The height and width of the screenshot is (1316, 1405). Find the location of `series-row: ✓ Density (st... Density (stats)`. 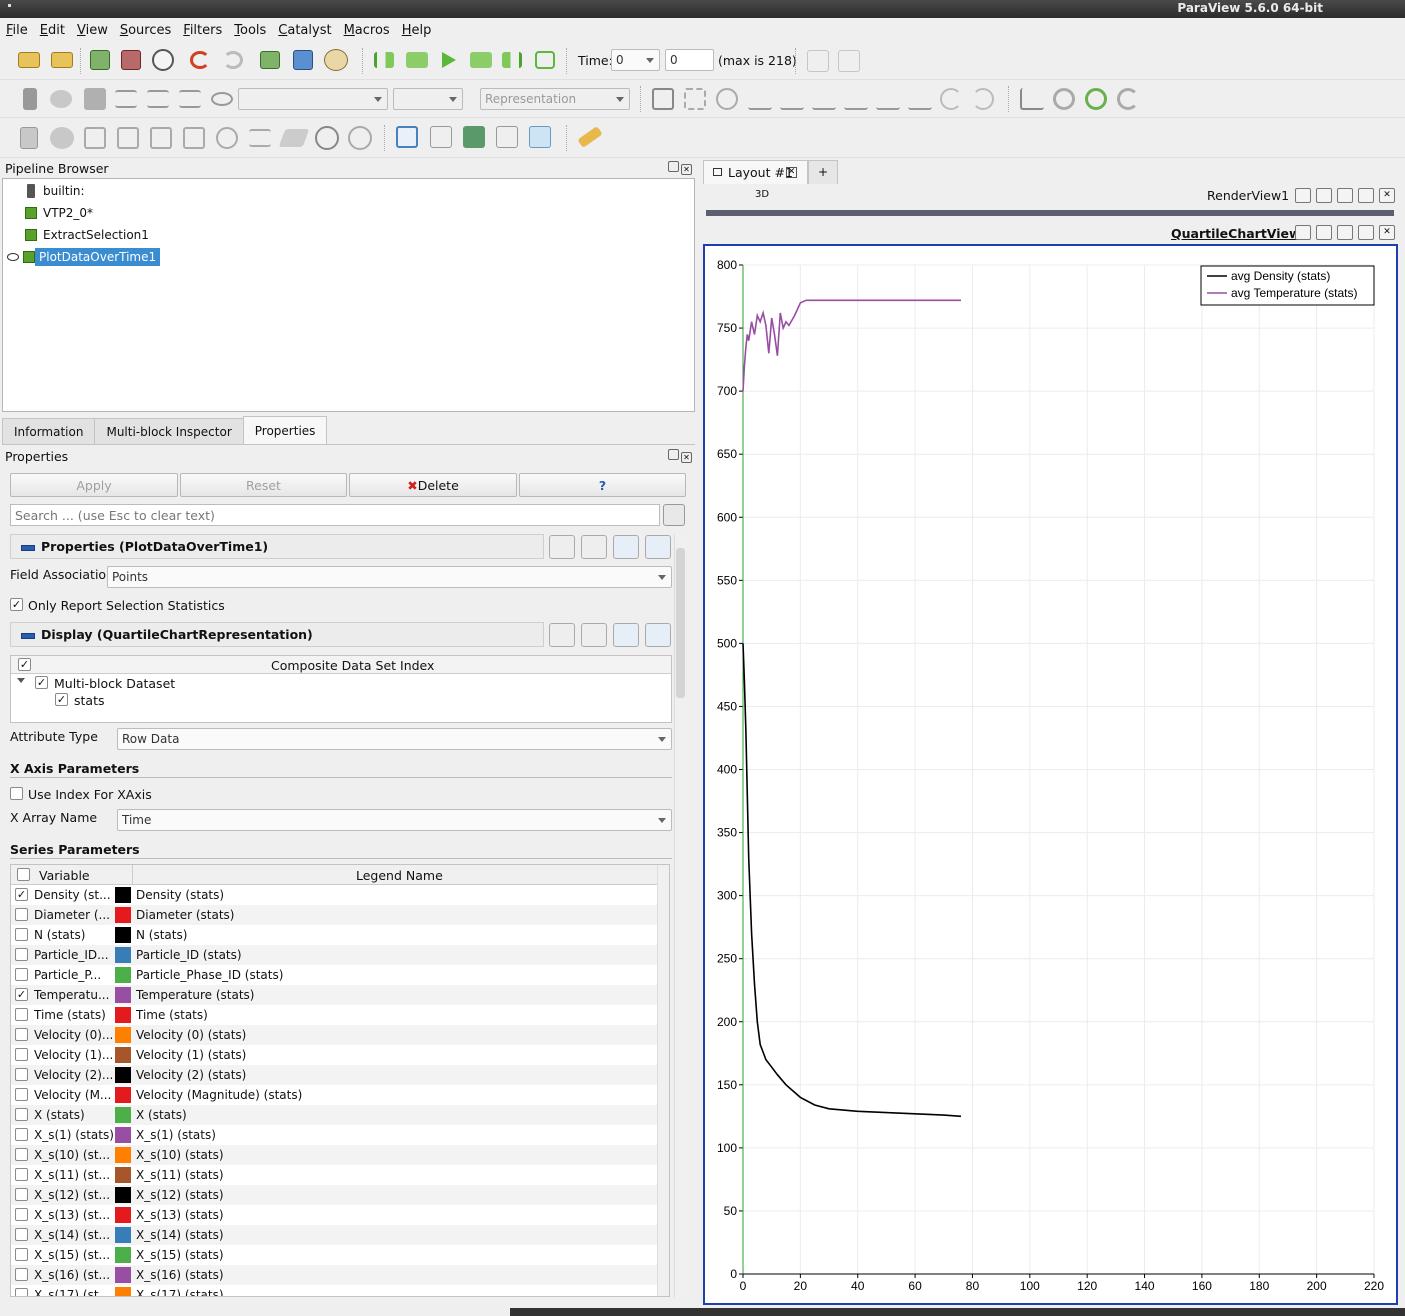

series-row: ✓ Density (st... Density (stats) is located at coordinates (334, 895).